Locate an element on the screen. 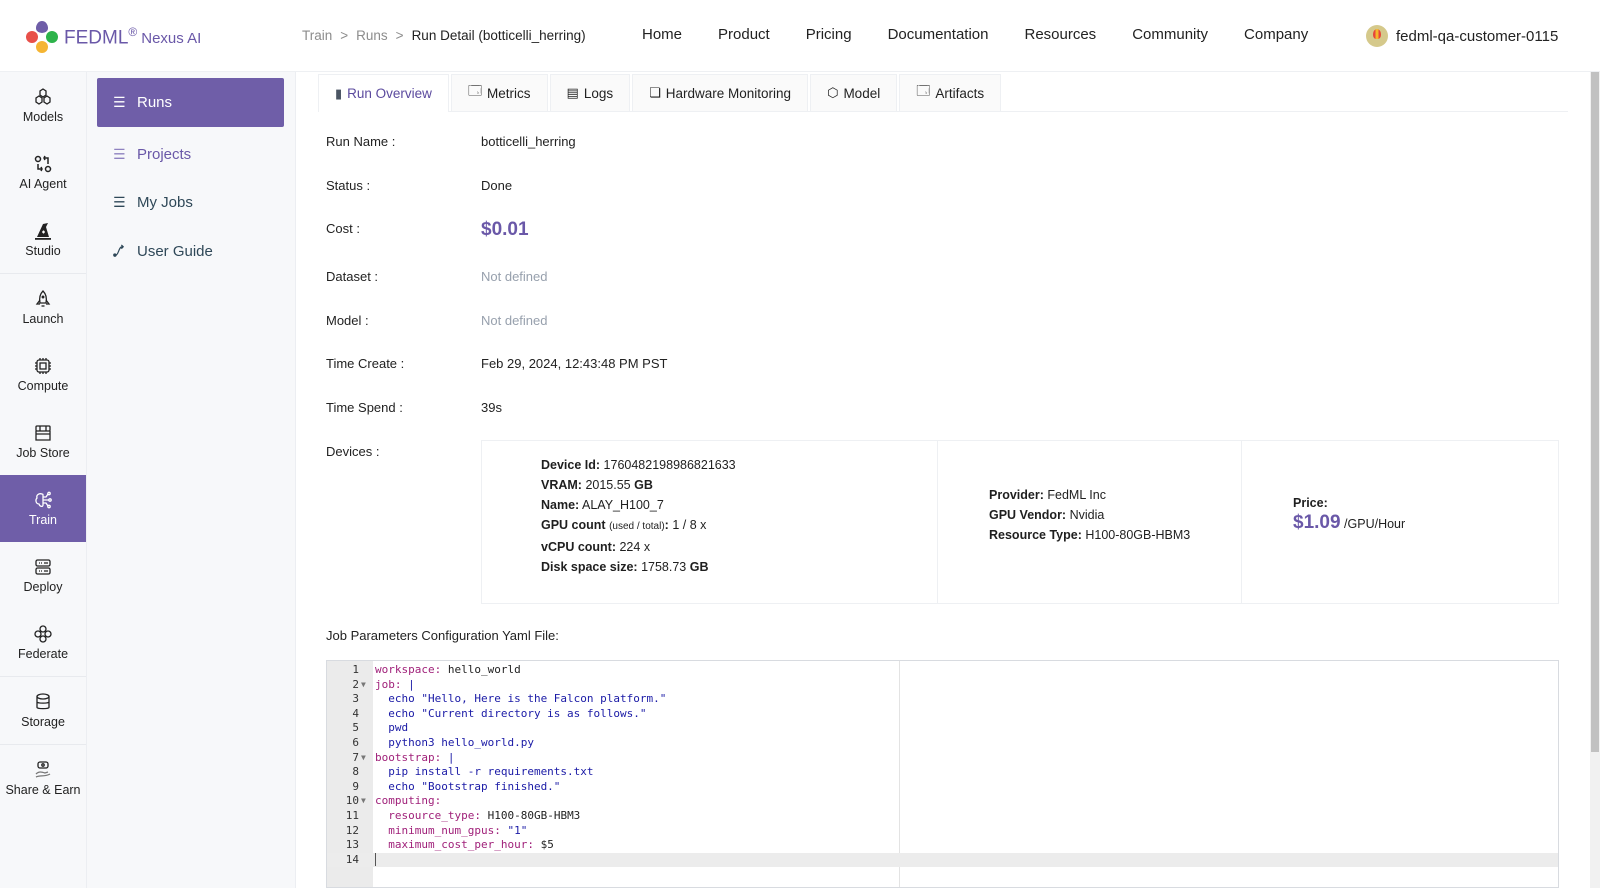  rail-item-storage: Storage is located at coordinates (43, 710).